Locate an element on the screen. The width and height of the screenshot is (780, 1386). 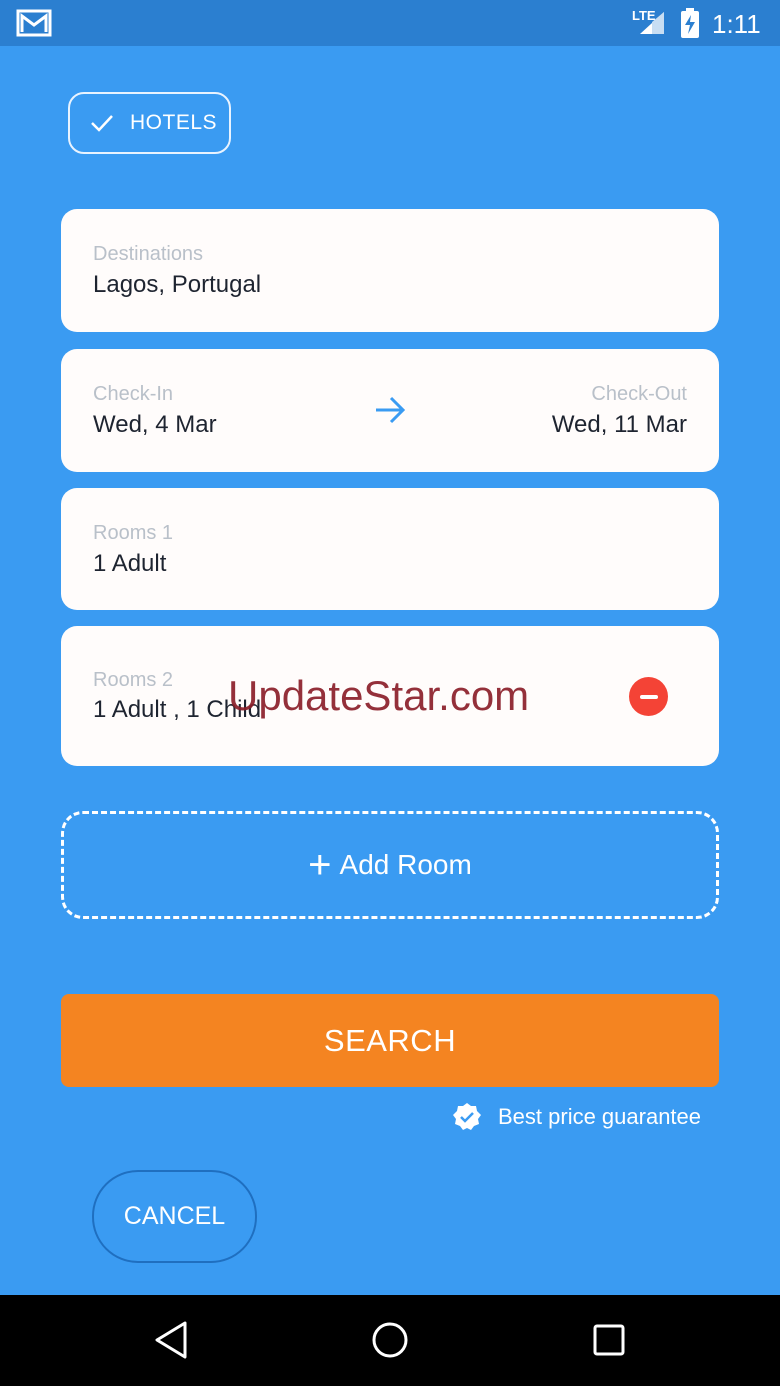
home-icon is located at coordinates (390, 1340).